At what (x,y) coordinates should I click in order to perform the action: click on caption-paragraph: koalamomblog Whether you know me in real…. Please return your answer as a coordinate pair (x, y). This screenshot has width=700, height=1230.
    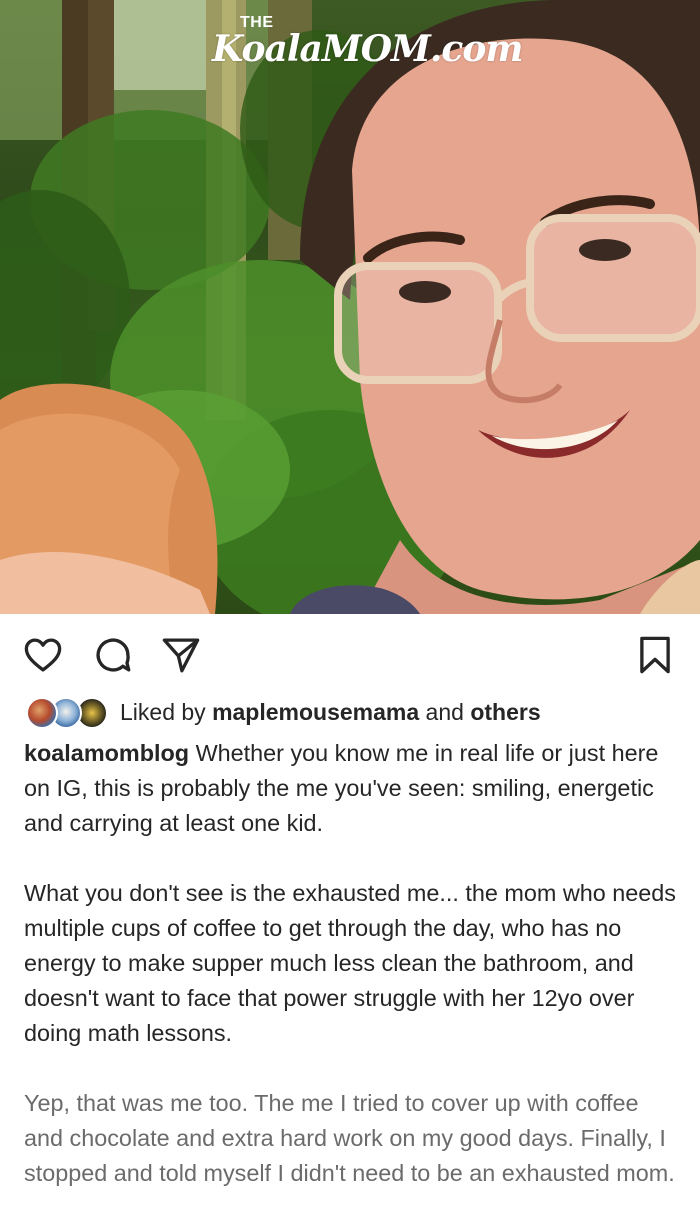
    Looking at the image, I should click on (354, 788).